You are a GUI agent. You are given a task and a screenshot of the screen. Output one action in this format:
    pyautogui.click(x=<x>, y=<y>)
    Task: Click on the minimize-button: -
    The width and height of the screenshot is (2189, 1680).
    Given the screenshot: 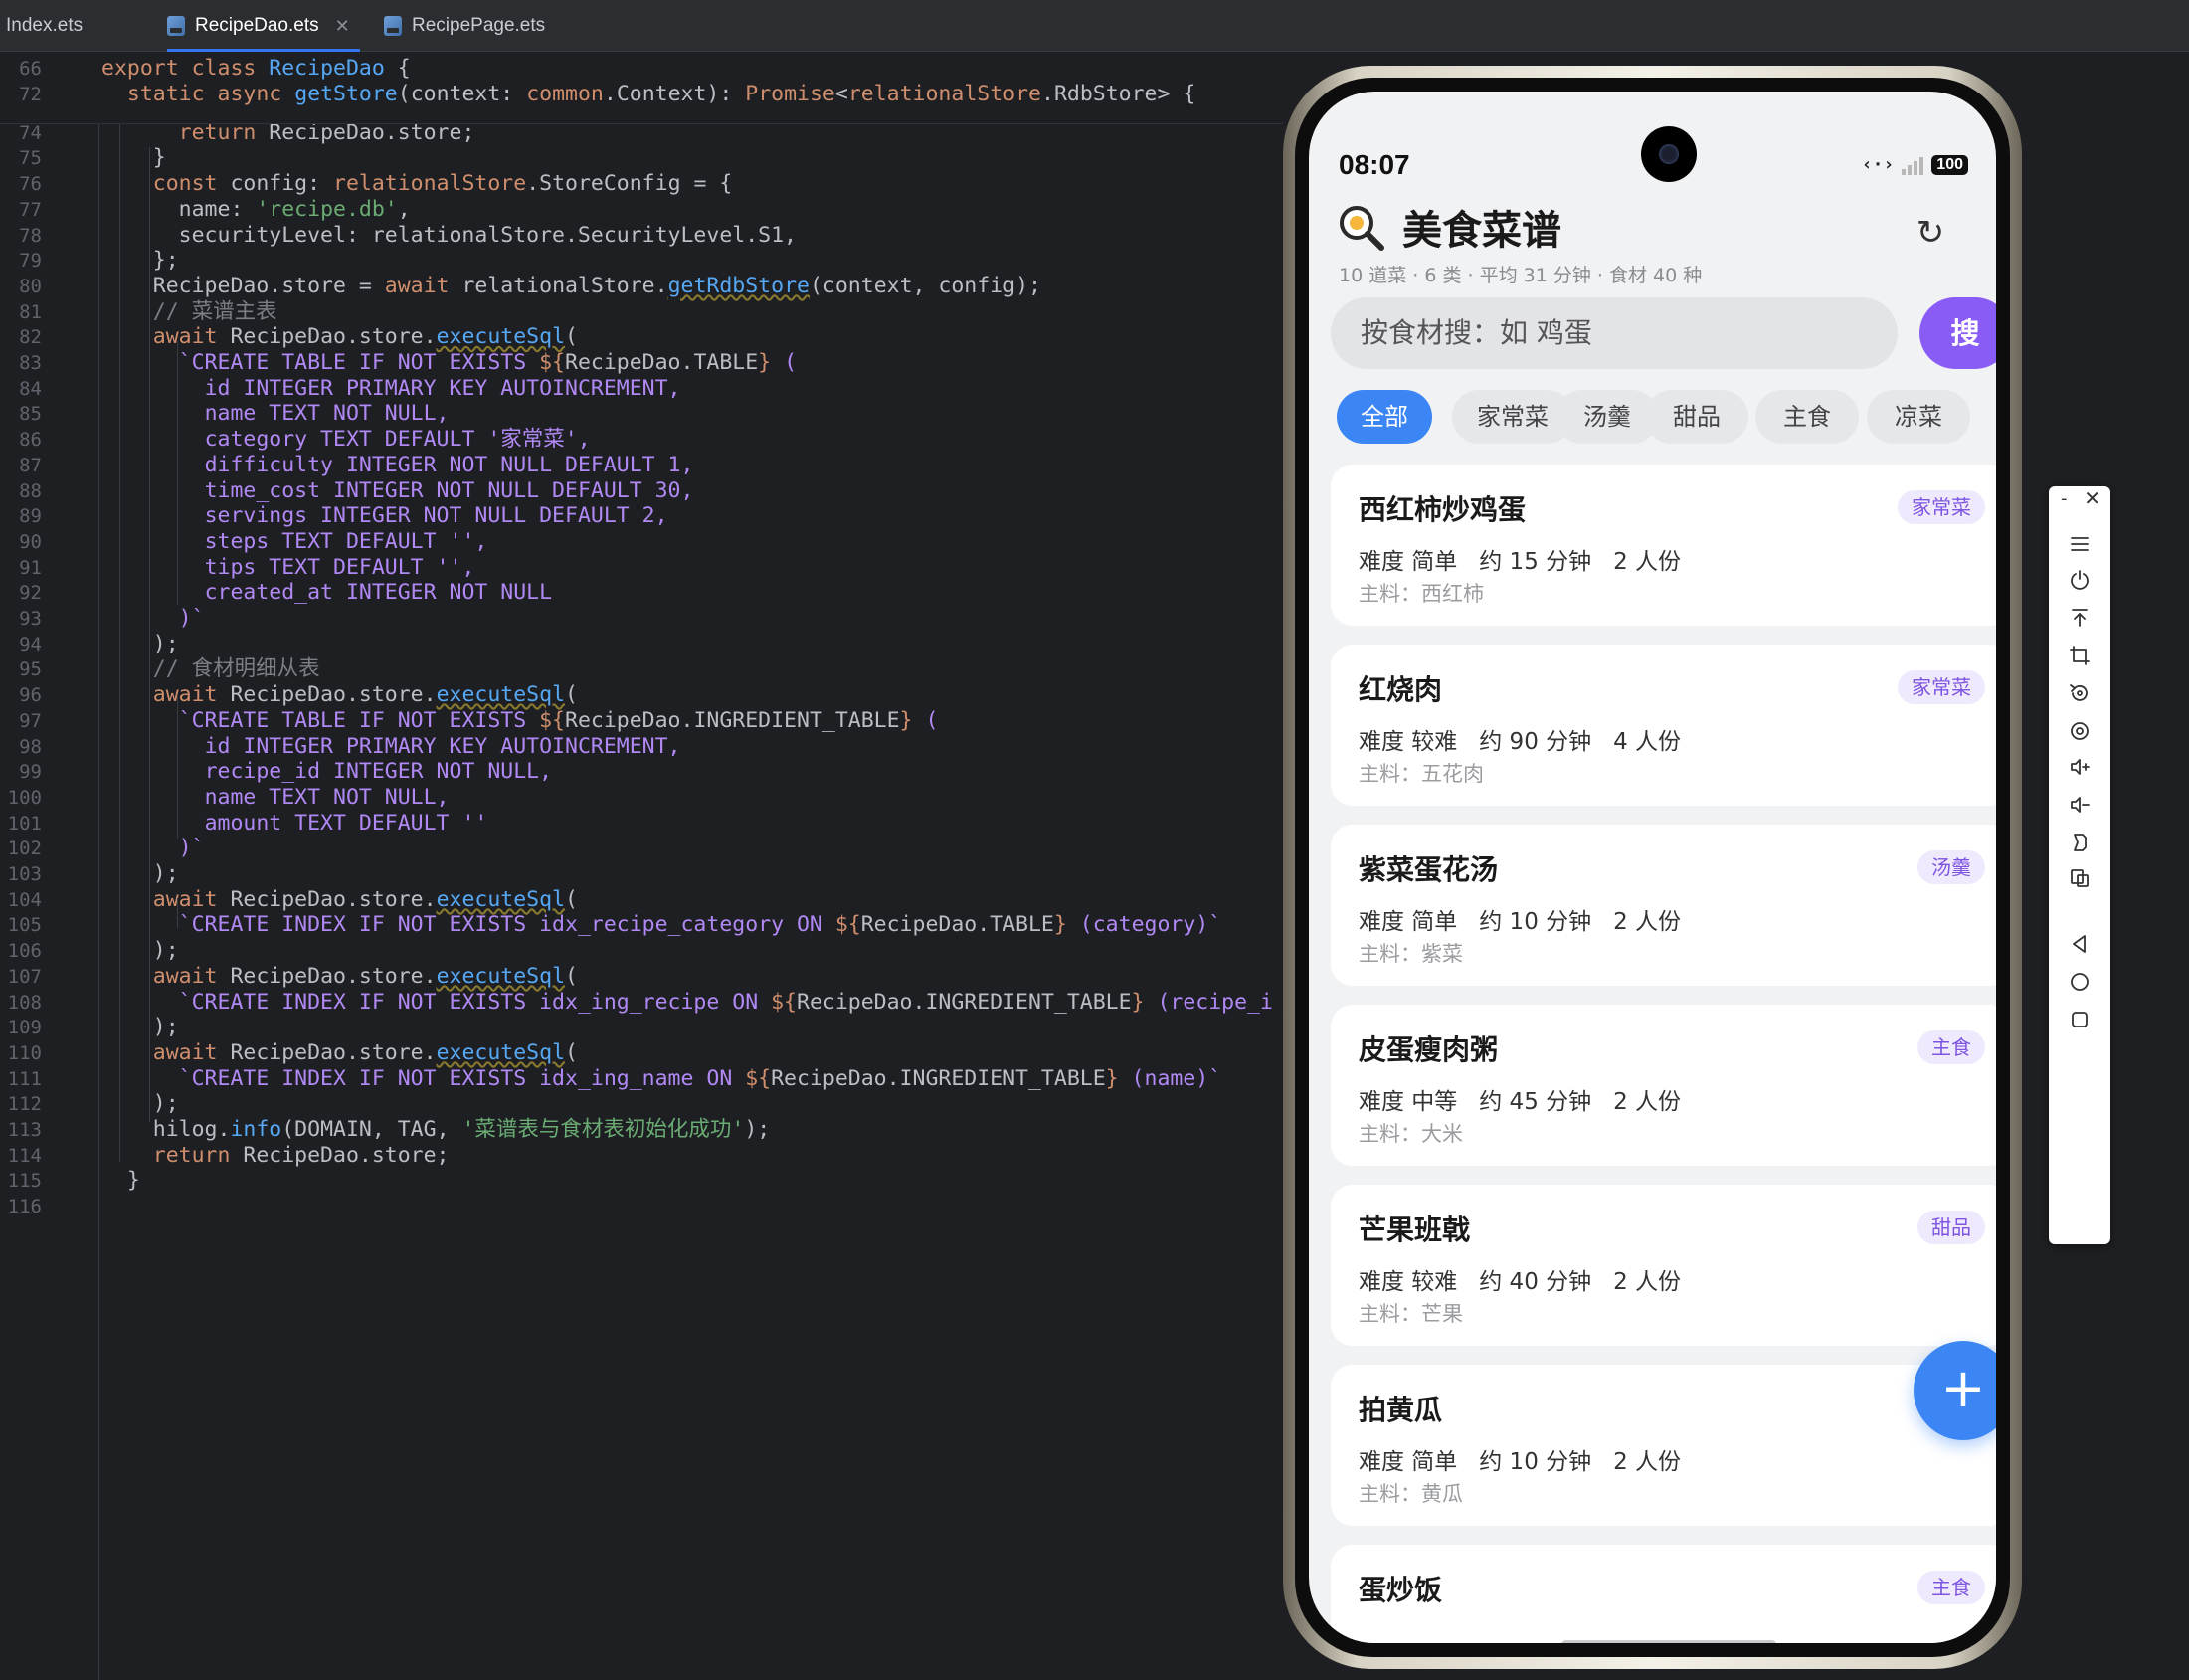 What is the action you would take?
    pyautogui.click(x=2064, y=498)
    